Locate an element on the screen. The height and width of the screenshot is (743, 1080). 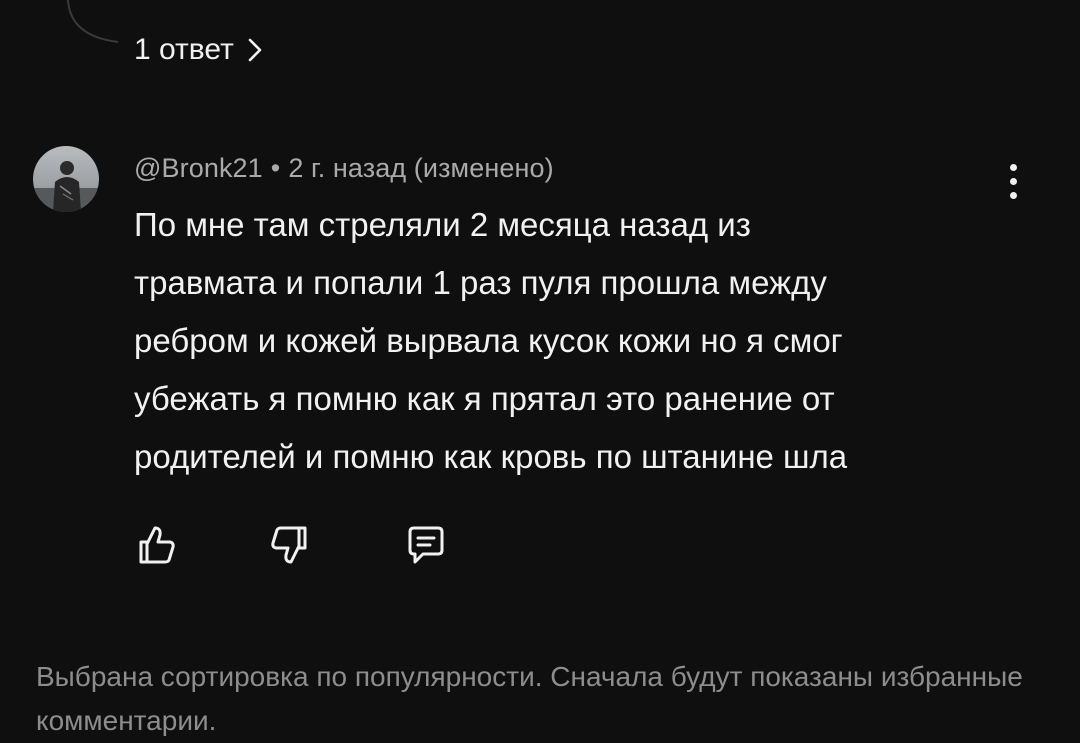
comment-actions is located at coordinates (291, 545).